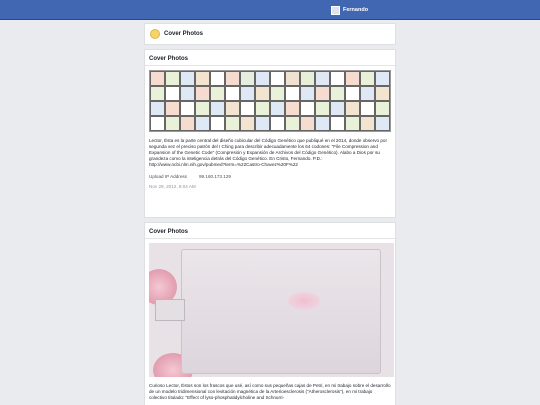 This screenshot has height=405, width=540. I want to click on page-title: Cover Photos, so click(184, 34).